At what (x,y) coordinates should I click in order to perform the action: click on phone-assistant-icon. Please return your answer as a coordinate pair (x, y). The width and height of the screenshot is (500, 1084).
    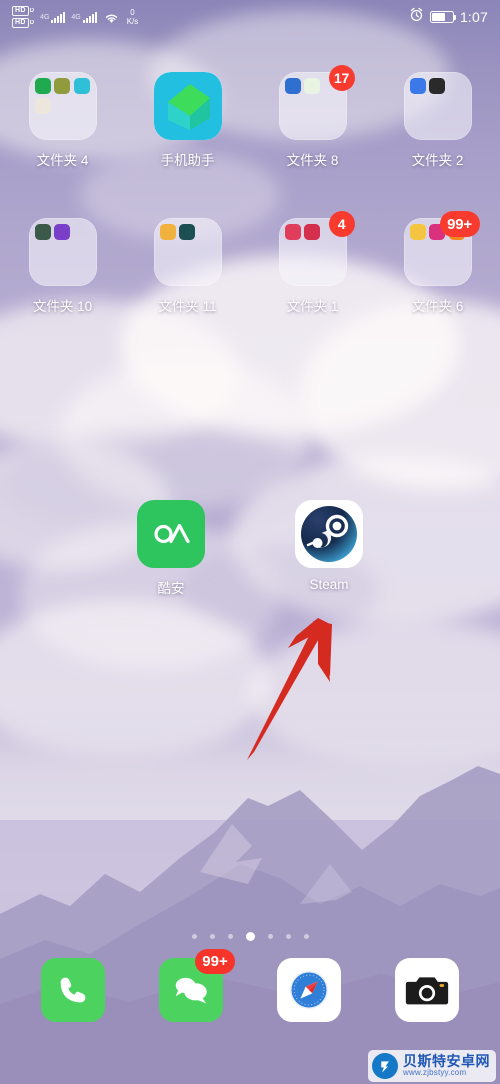
    Looking at the image, I should click on (187, 106).